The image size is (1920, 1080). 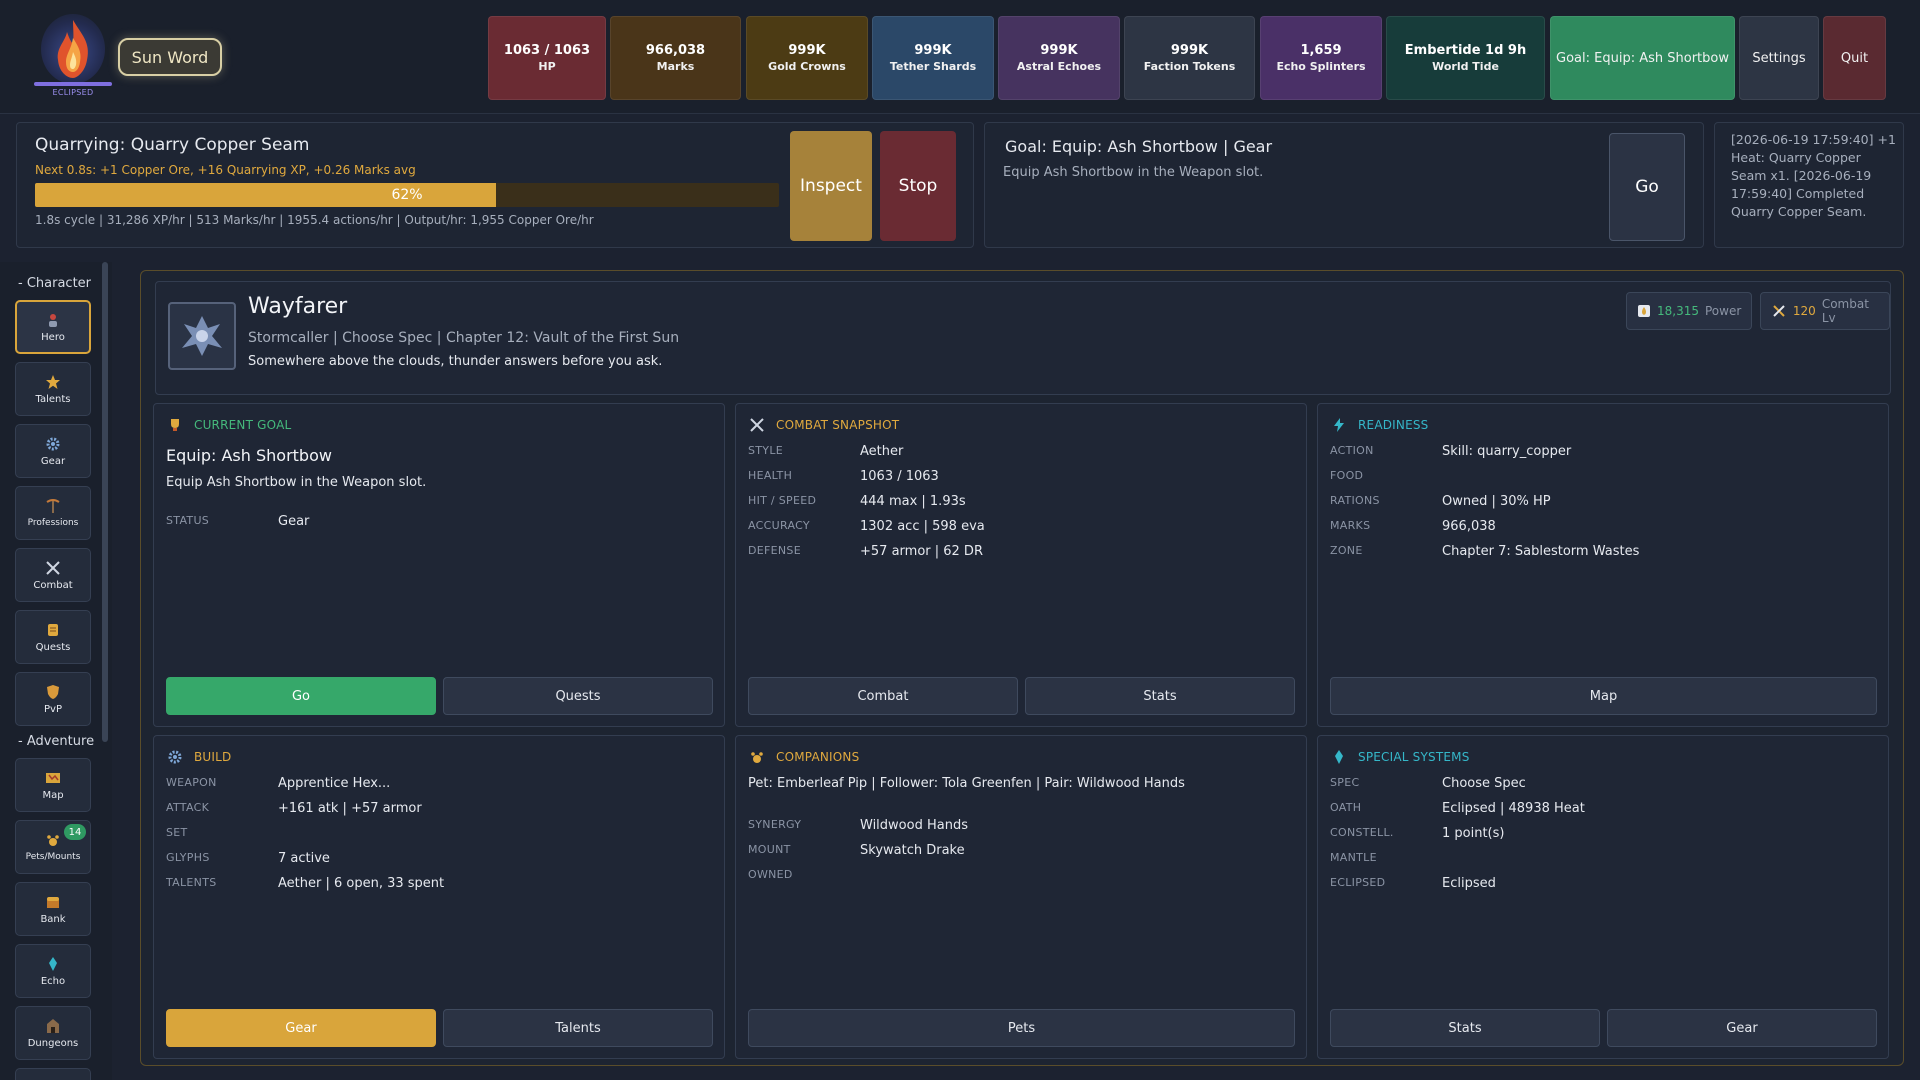 I want to click on stat-value: 966,038, so click(x=675, y=50).